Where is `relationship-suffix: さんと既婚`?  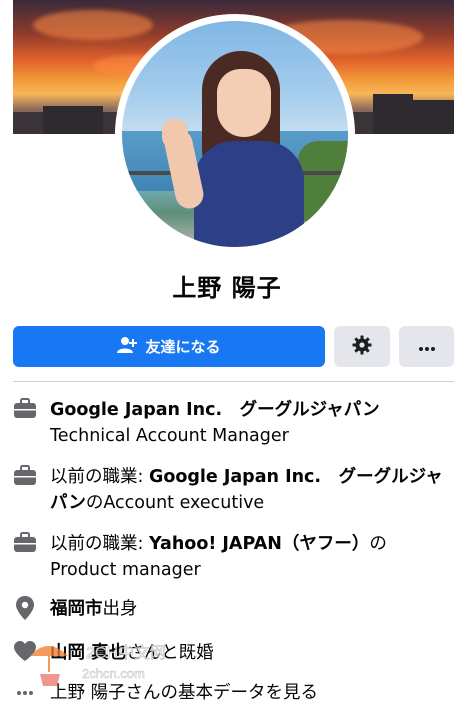
relationship-suffix: さんと既婚 is located at coordinates (170, 653).